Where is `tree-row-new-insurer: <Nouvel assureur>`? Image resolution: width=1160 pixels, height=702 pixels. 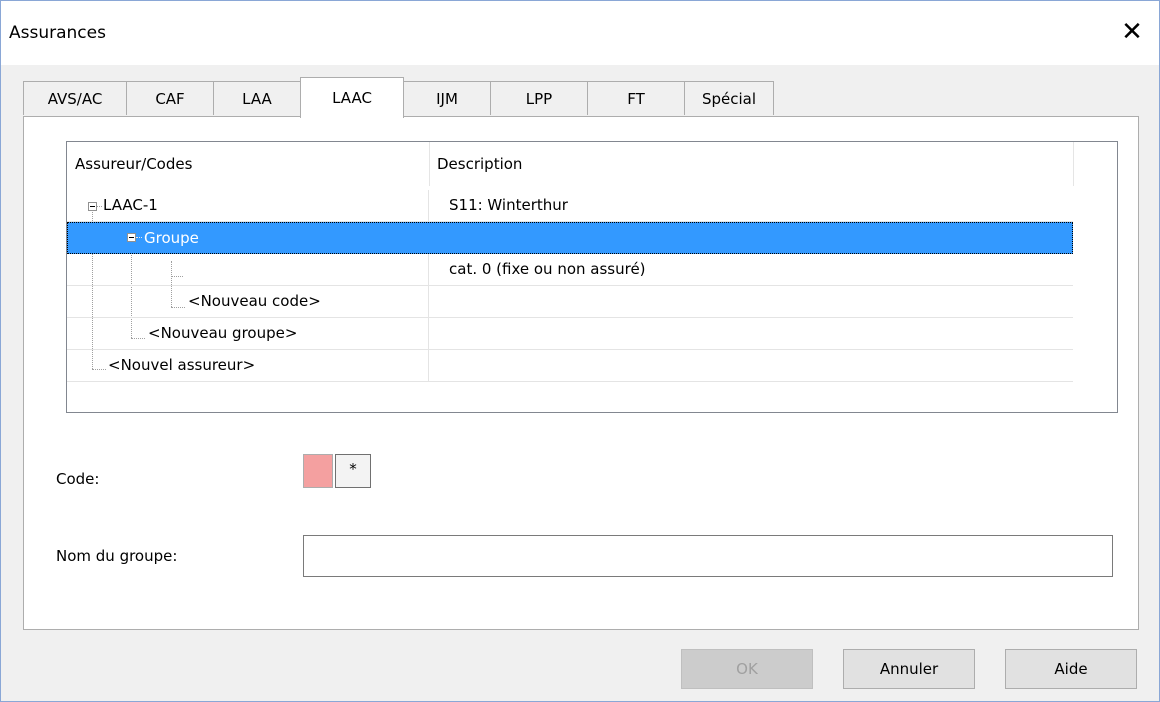
tree-row-new-insurer: <Nouvel assureur> is located at coordinates (570, 366).